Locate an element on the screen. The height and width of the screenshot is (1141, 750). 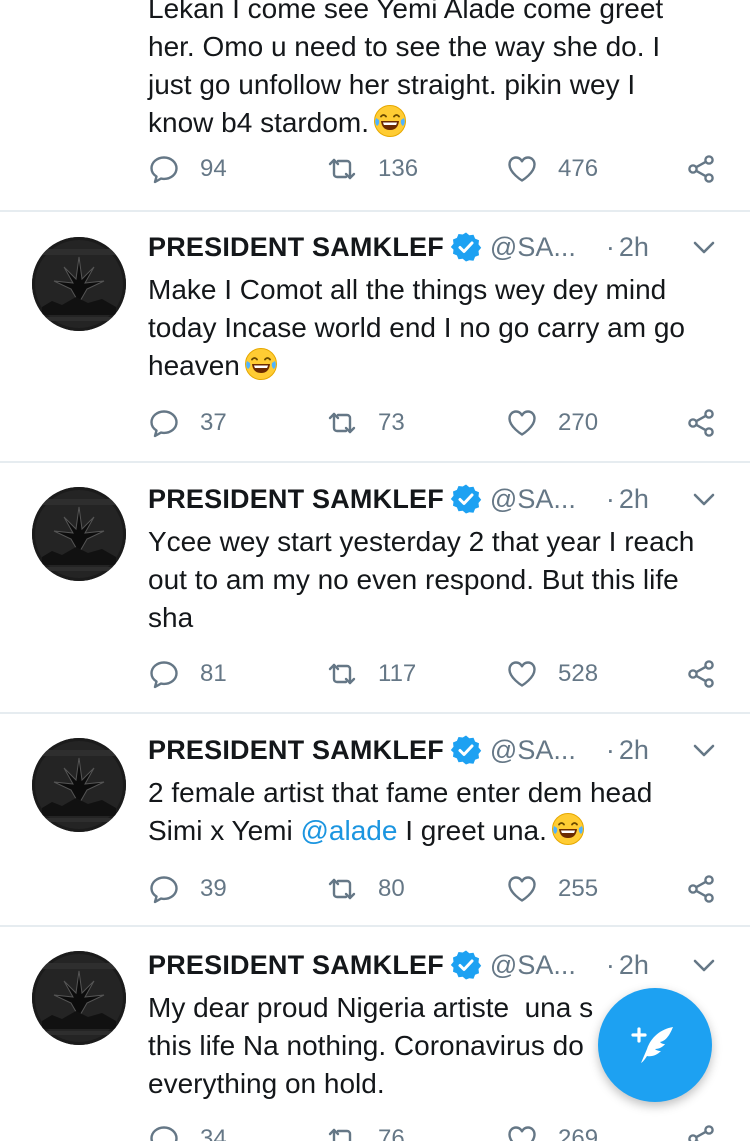
retweet-count: 73 is located at coordinates (391, 422).